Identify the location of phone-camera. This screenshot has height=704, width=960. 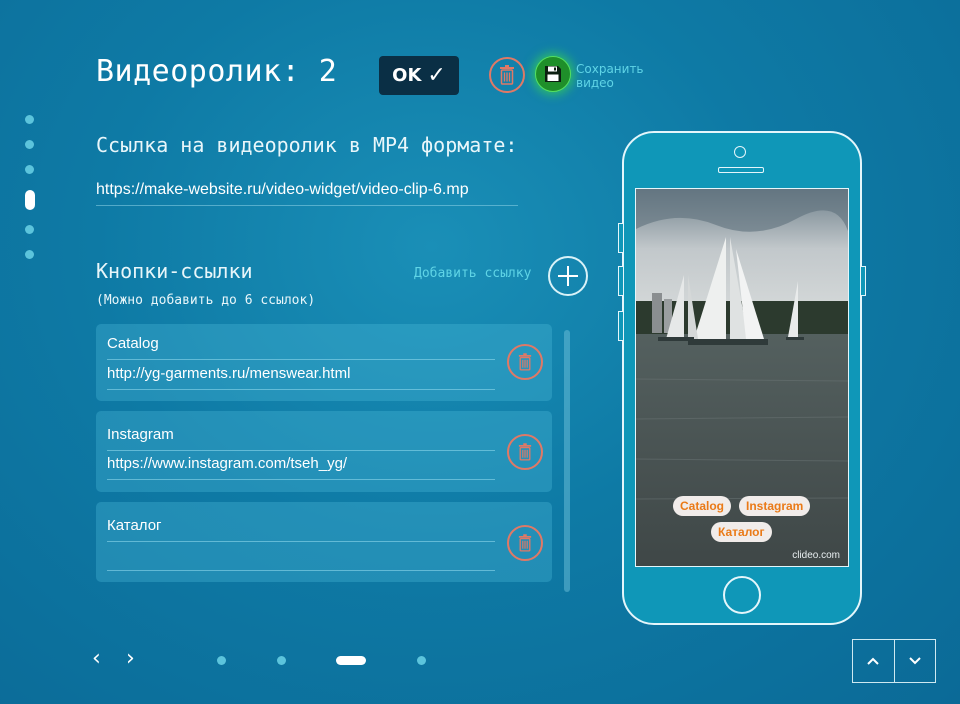
(740, 152).